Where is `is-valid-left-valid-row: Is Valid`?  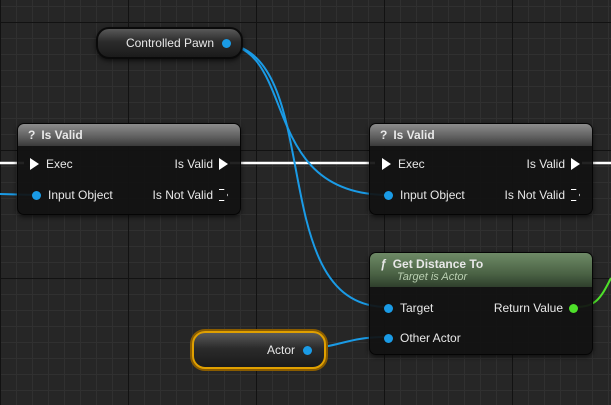 is-valid-left-valid-row: Is Valid is located at coordinates (201, 164).